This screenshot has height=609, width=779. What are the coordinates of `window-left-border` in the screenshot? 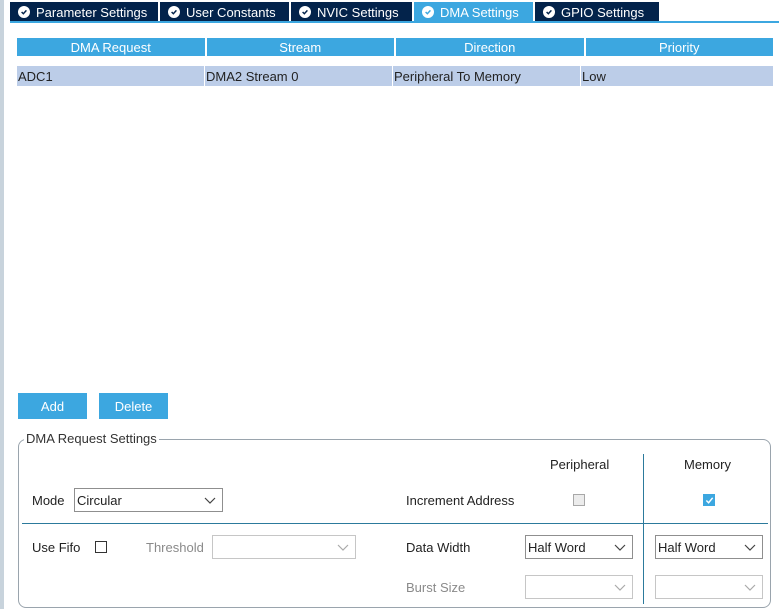 It's located at (2, 304).